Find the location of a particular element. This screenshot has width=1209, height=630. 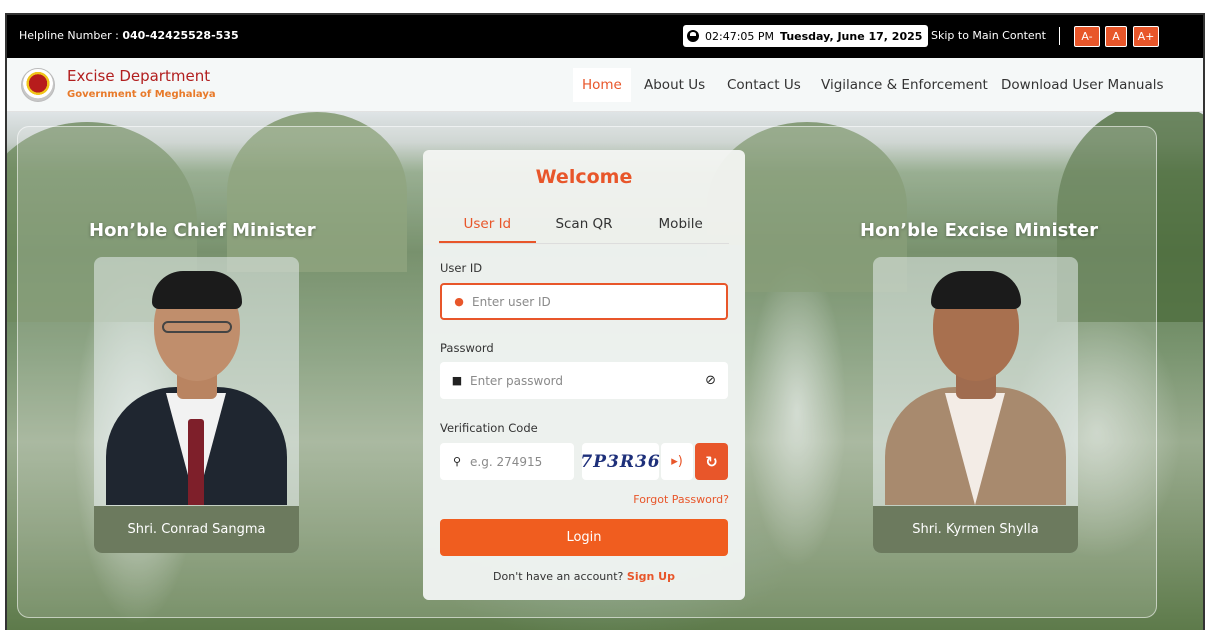

excise-minister-photo is located at coordinates (975, 381).